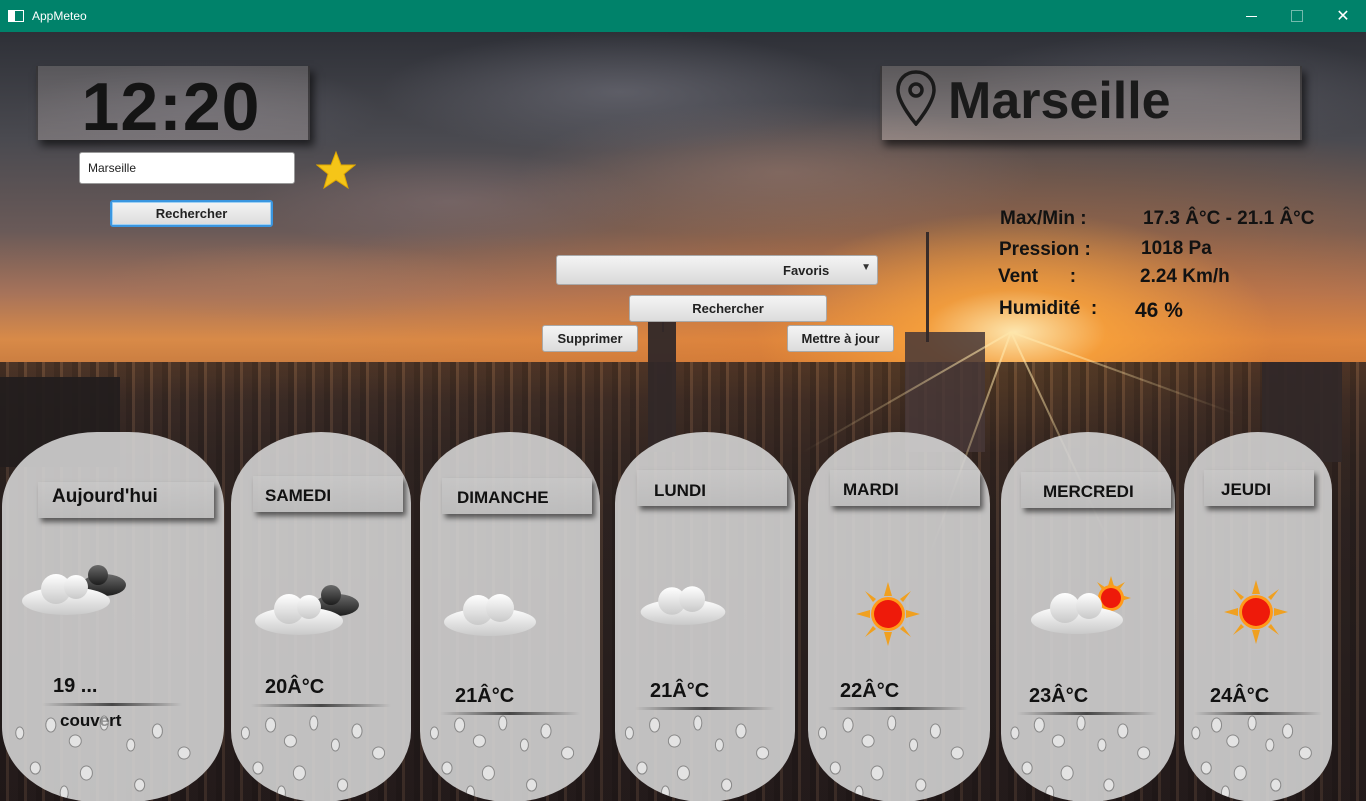 This screenshot has height=801, width=1366. What do you see at coordinates (680, 691) in the screenshot?
I see `forecast-temp: 21Â°C` at bounding box center [680, 691].